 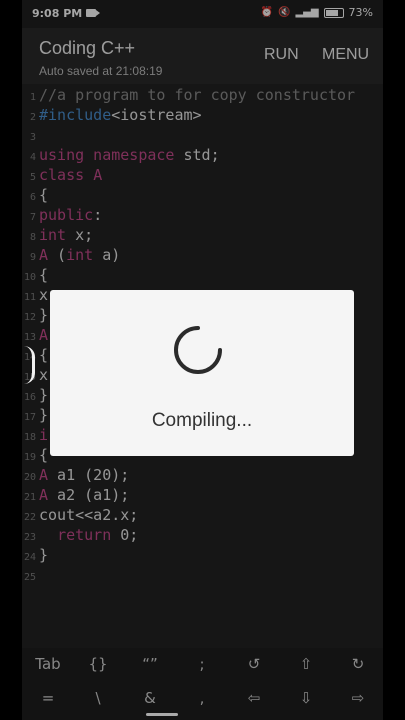 I want to click on gesture-nav-bar, so click(x=162, y=714).